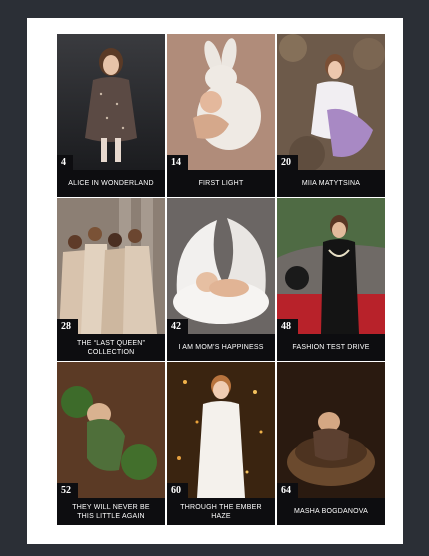  Describe the element at coordinates (221, 102) in the screenshot. I see `photo-baby-with-bunny: 14` at that location.